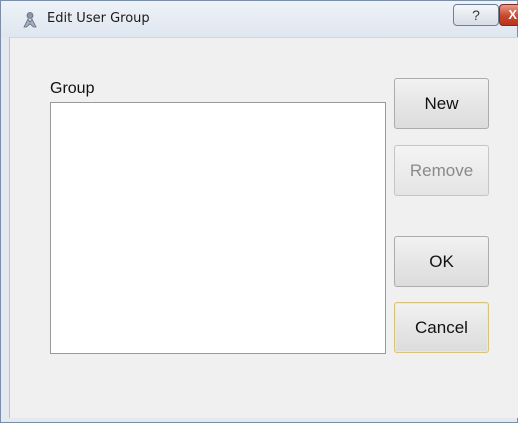 The height and width of the screenshot is (423, 518). What do you see at coordinates (98, 18) in the screenshot?
I see `window-title: Edit User Group` at bounding box center [98, 18].